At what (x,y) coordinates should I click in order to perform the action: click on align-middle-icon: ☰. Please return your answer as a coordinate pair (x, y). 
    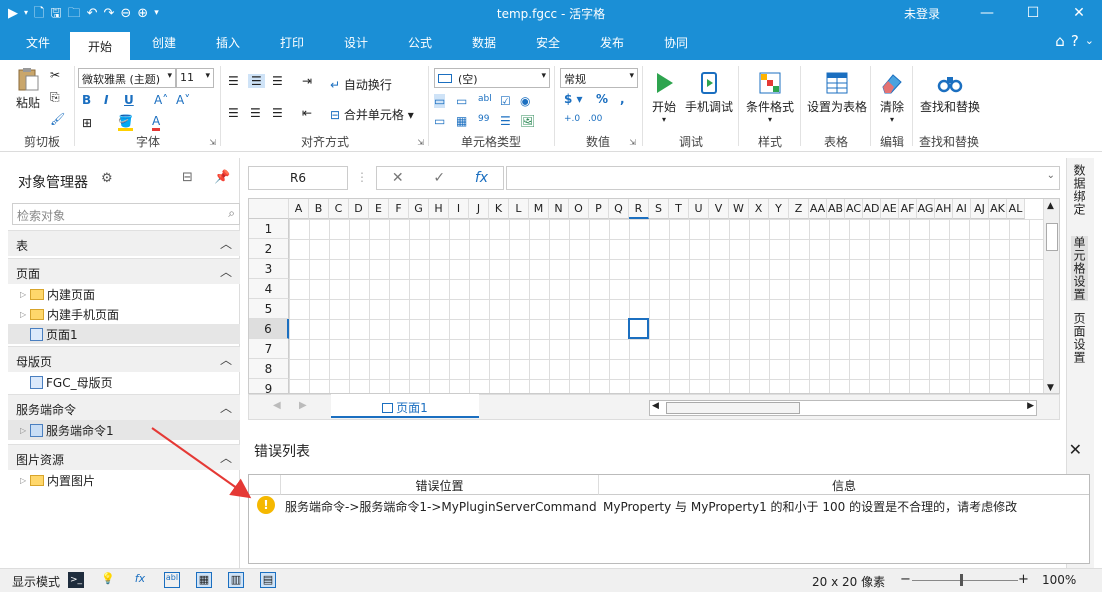
    Looking at the image, I should click on (256, 81).